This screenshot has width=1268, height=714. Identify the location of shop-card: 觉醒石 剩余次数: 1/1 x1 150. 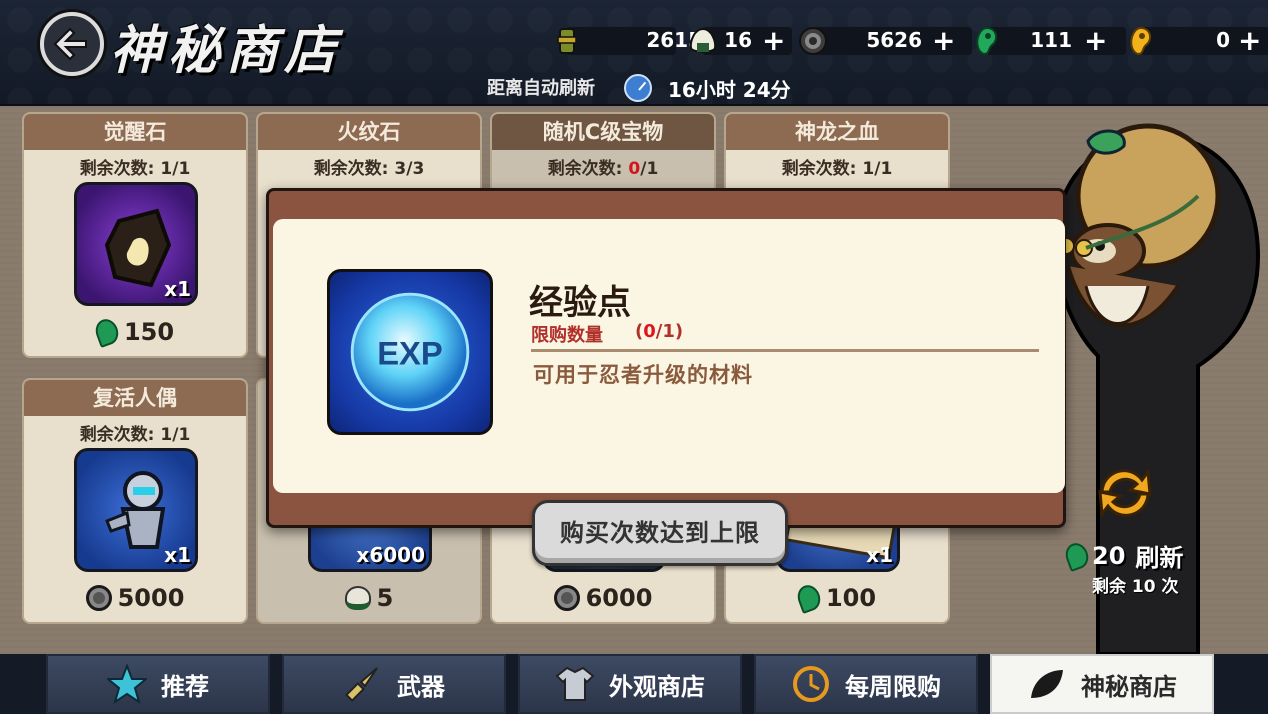
(135, 235).